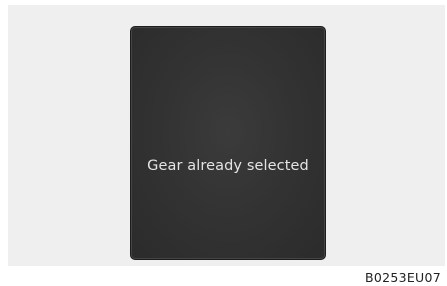 The image size is (447, 286). I want to click on figure-code: B0253EU07, so click(402, 277).